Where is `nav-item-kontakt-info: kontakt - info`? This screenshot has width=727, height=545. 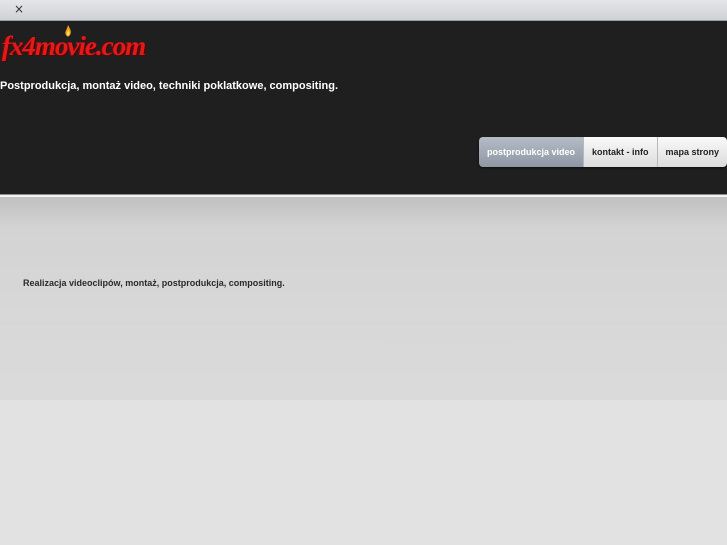 nav-item-kontakt-info: kontakt - info is located at coordinates (620, 152).